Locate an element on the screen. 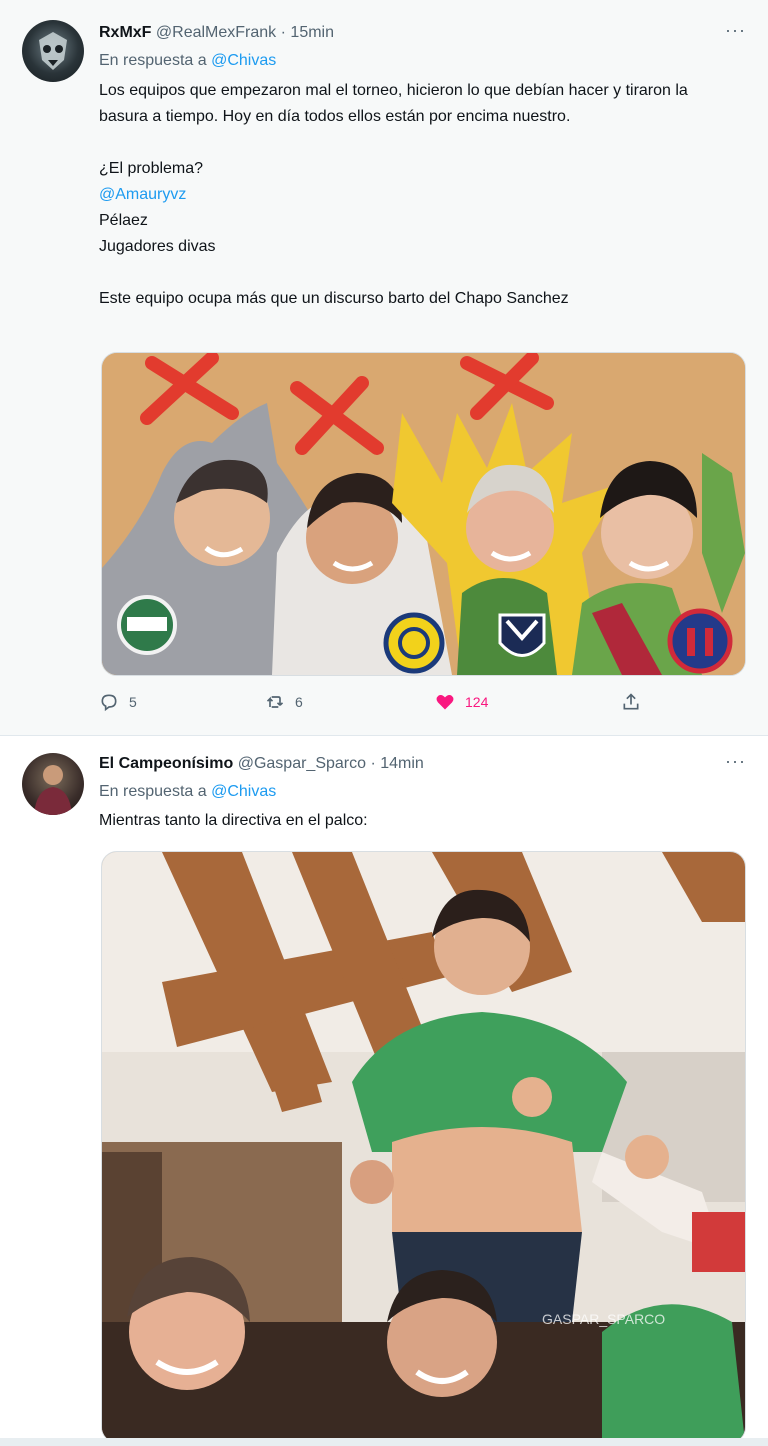  share-icon is located at coordinates (631, 701).